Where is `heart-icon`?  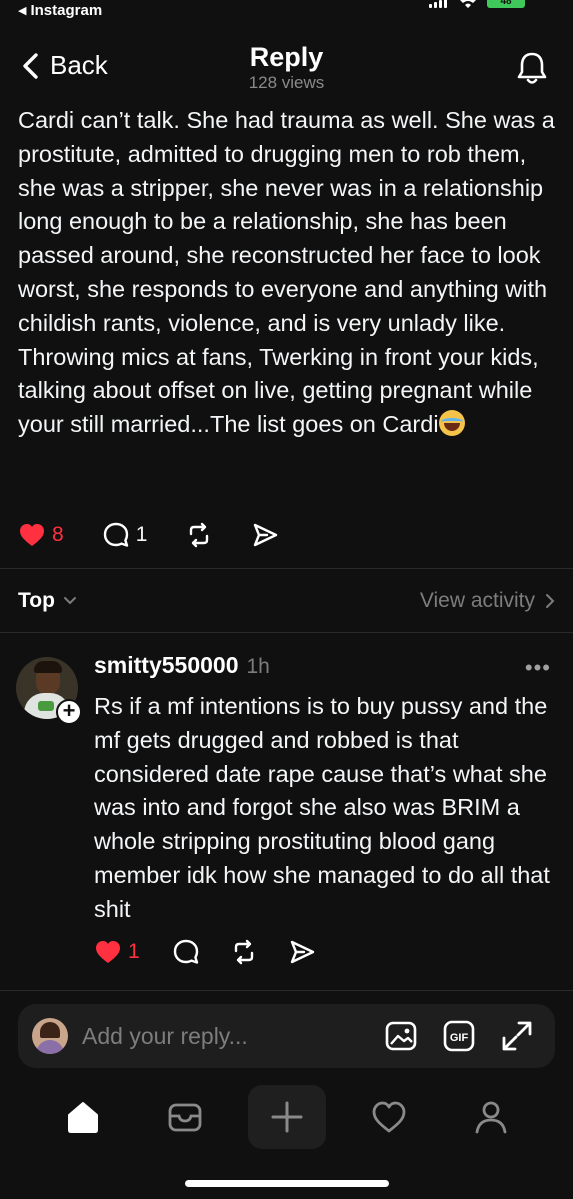 heart-icon is located at coordinates (389, 1117).